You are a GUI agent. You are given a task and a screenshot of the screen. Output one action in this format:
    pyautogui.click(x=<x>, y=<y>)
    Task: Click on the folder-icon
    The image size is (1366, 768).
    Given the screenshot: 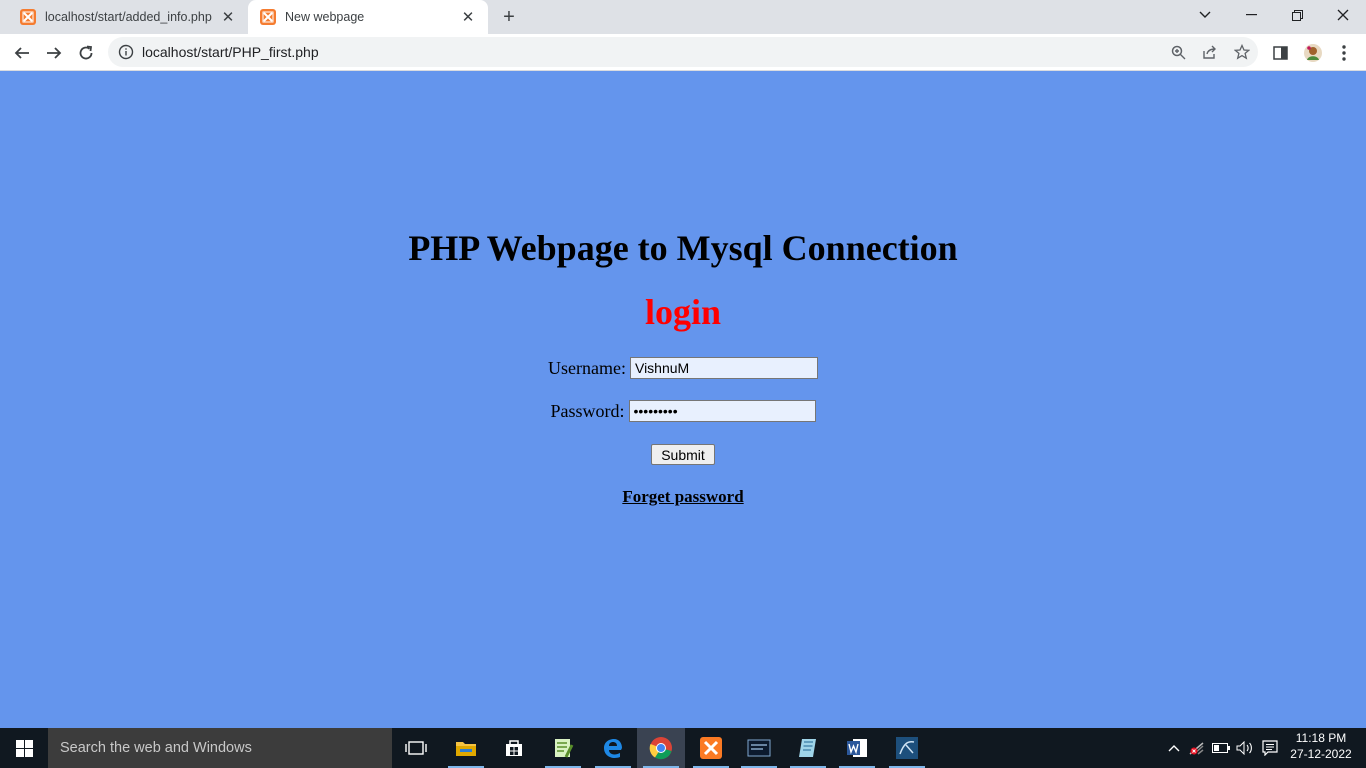 What is the action you would take?
    pyautogui.click(x=466, y=749)
    